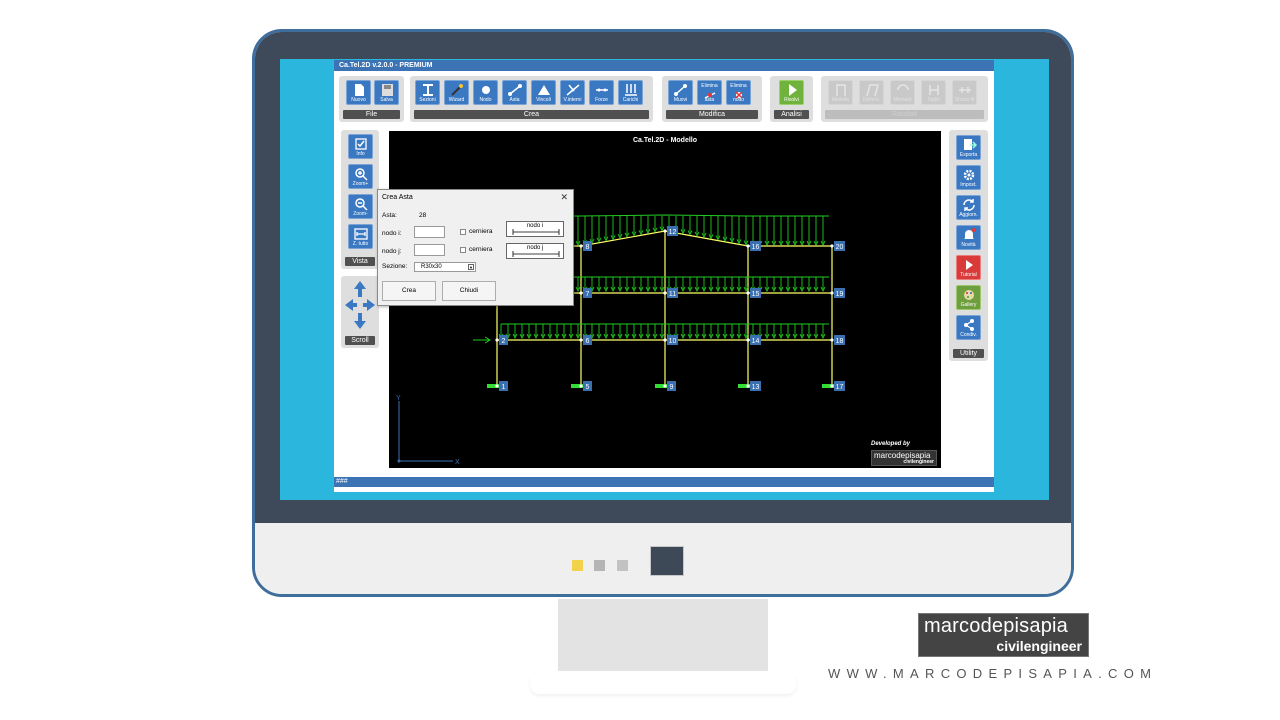 Image resolution: width=1280 pixels, height=720 pixels. I want to click on tutorial-label: Tutorial, so click(968, 275).